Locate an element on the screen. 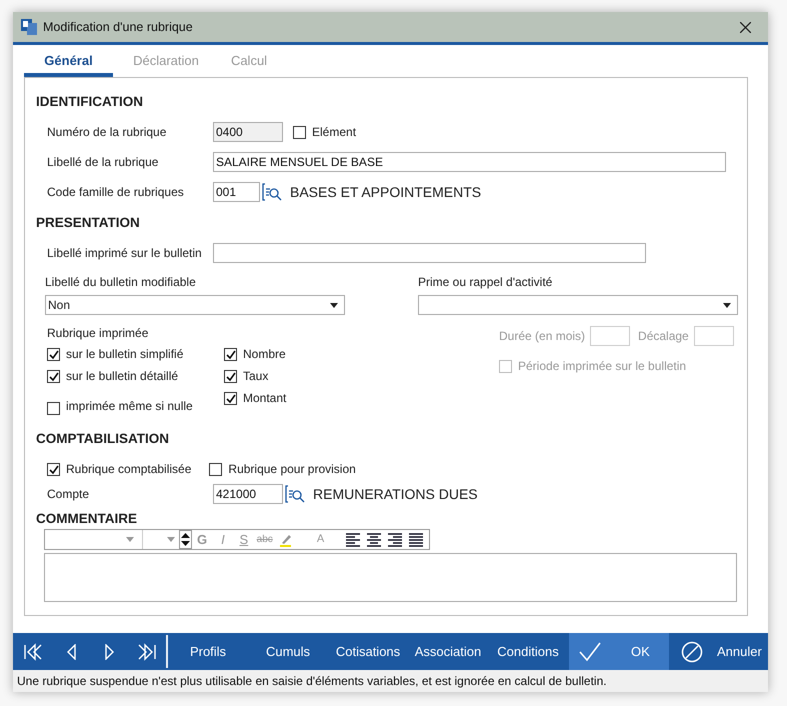 This screenshot has height=706, width=787. last-record-icon is located at coordinates (147, 651).